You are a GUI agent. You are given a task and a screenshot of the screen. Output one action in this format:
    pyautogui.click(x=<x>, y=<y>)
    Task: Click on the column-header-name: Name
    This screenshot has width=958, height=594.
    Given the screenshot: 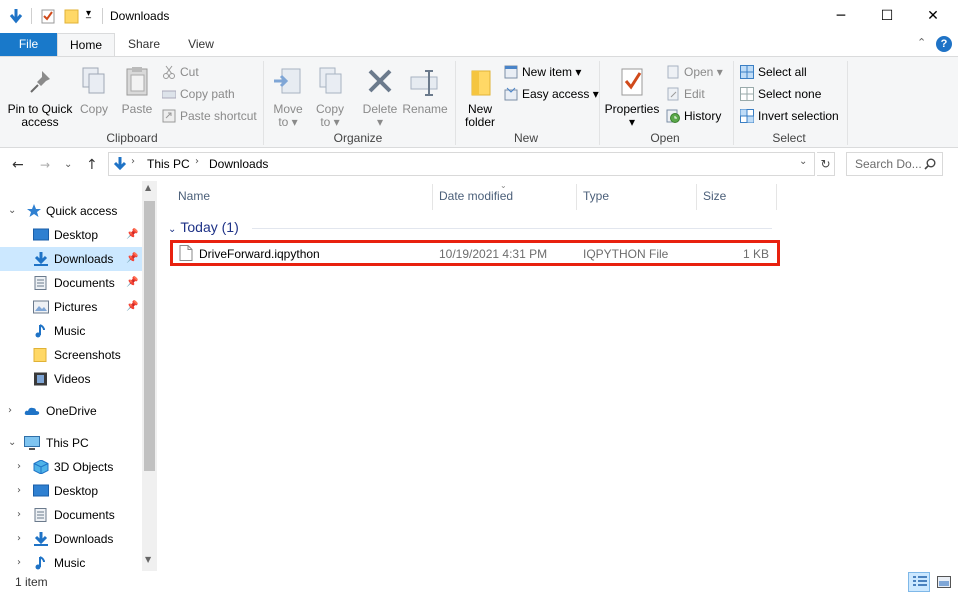 What is the action you would take?
    pyautogui.click(x=194, y=196)
    